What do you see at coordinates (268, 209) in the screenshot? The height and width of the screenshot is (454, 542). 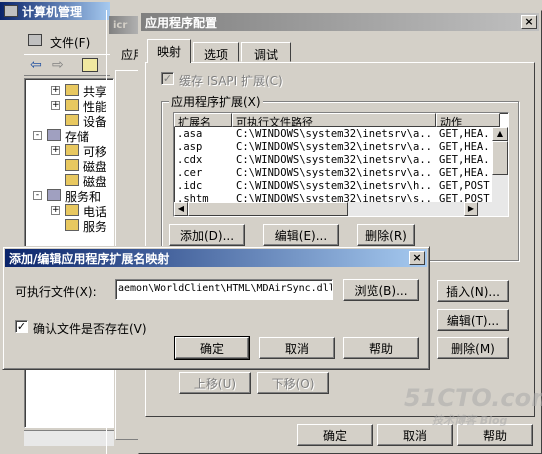 I see `hscroll-thumb` at bounding box center [268, 209].